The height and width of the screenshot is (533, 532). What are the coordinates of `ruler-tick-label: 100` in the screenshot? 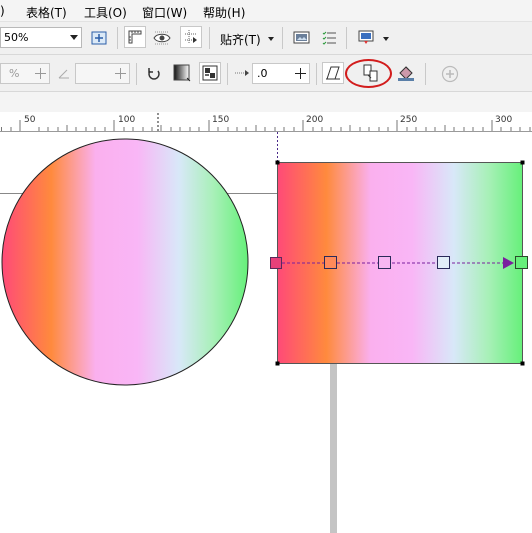 It's located at (127, 120).